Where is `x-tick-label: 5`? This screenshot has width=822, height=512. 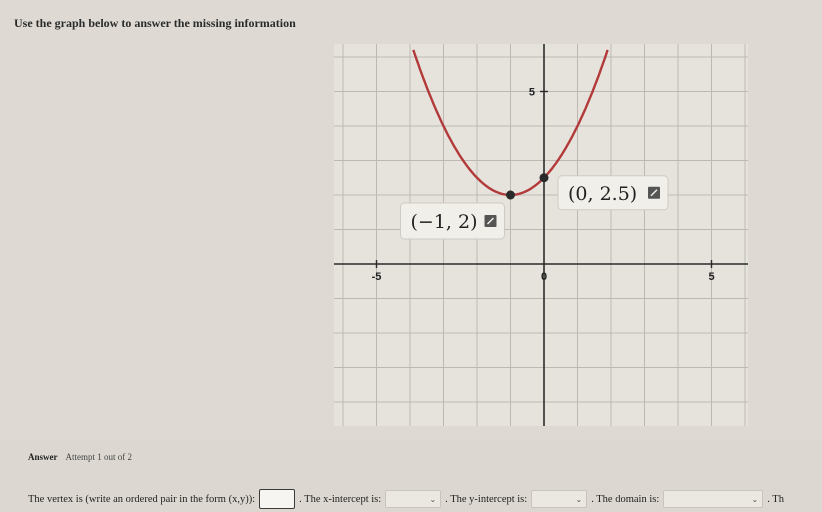
x-tick-label: 5 is located at coordinates (711, 277).